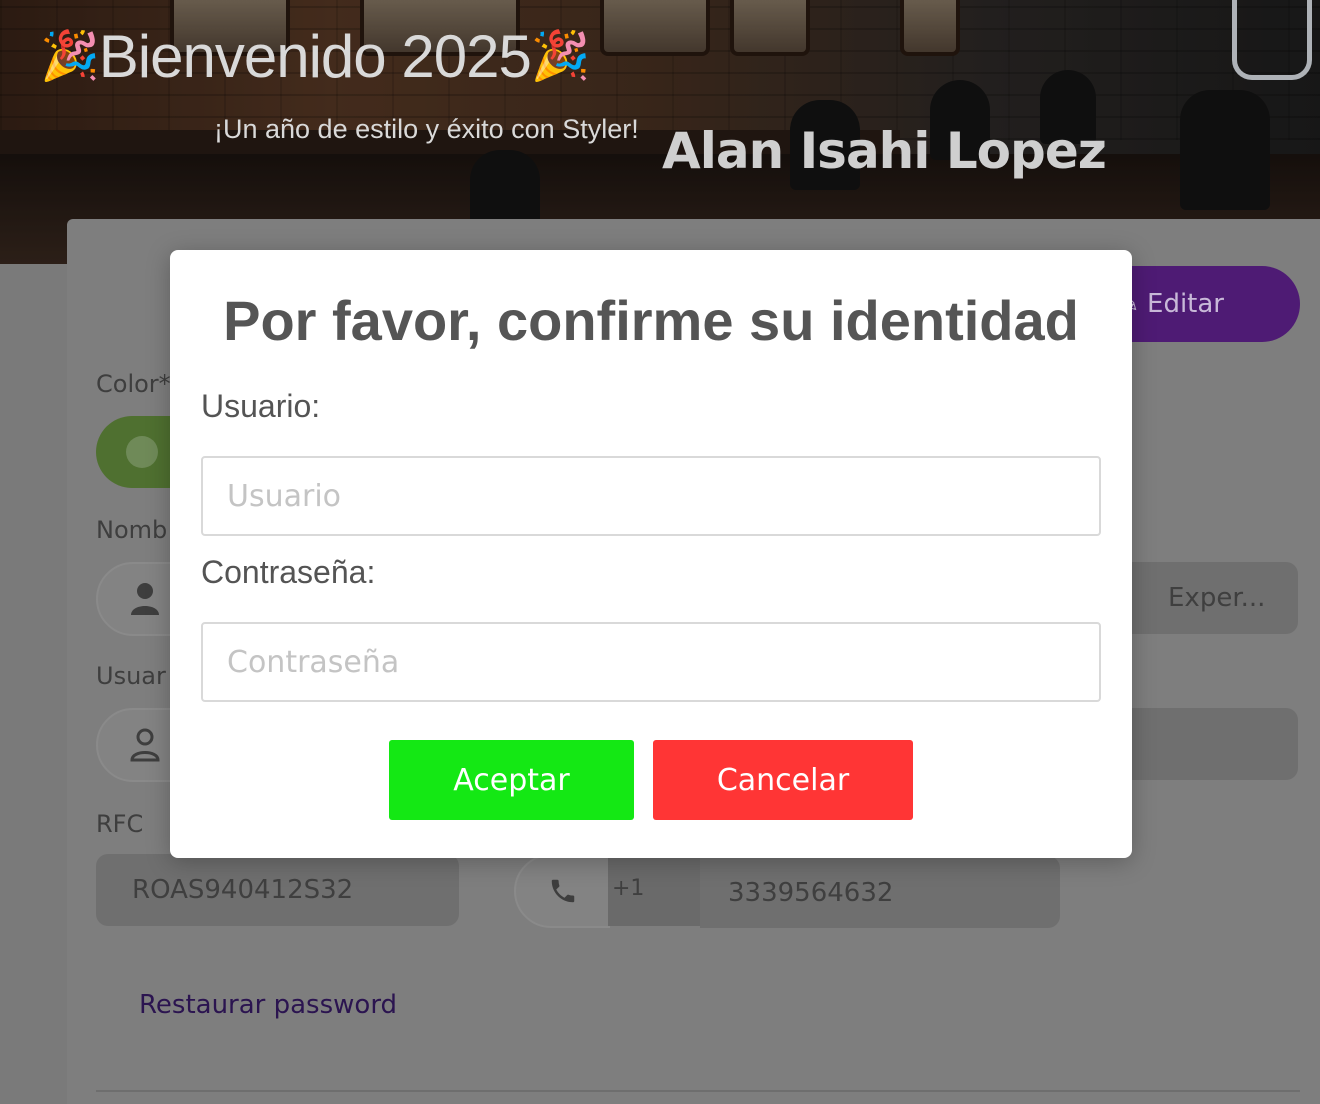  I want to click on phone-icon, so click(563, 891).